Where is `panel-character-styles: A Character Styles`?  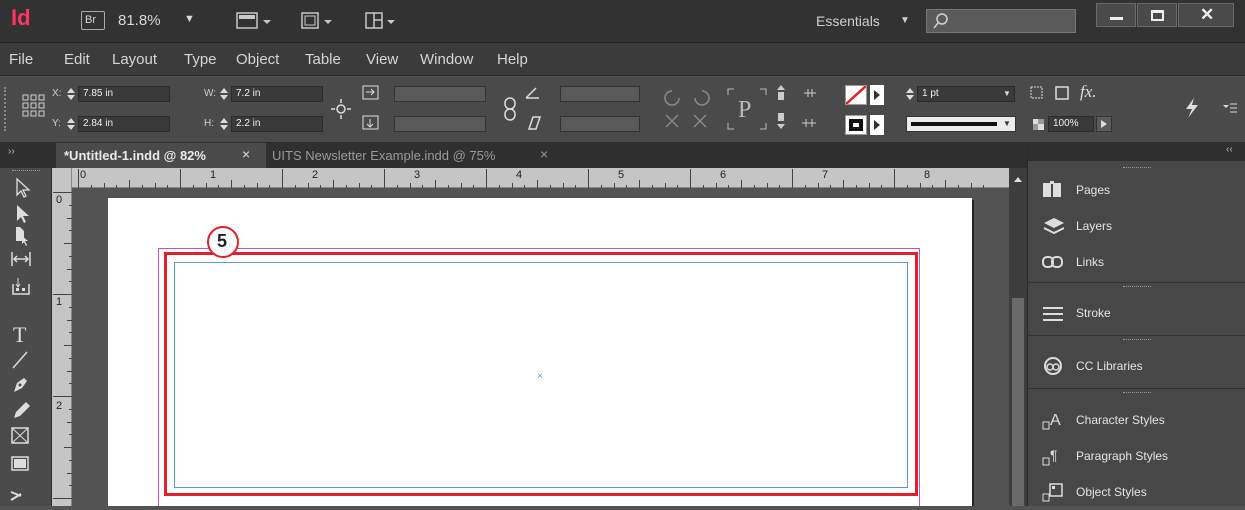
panel-character-styles: A Character Styles is located at coordinates (1136, 420).